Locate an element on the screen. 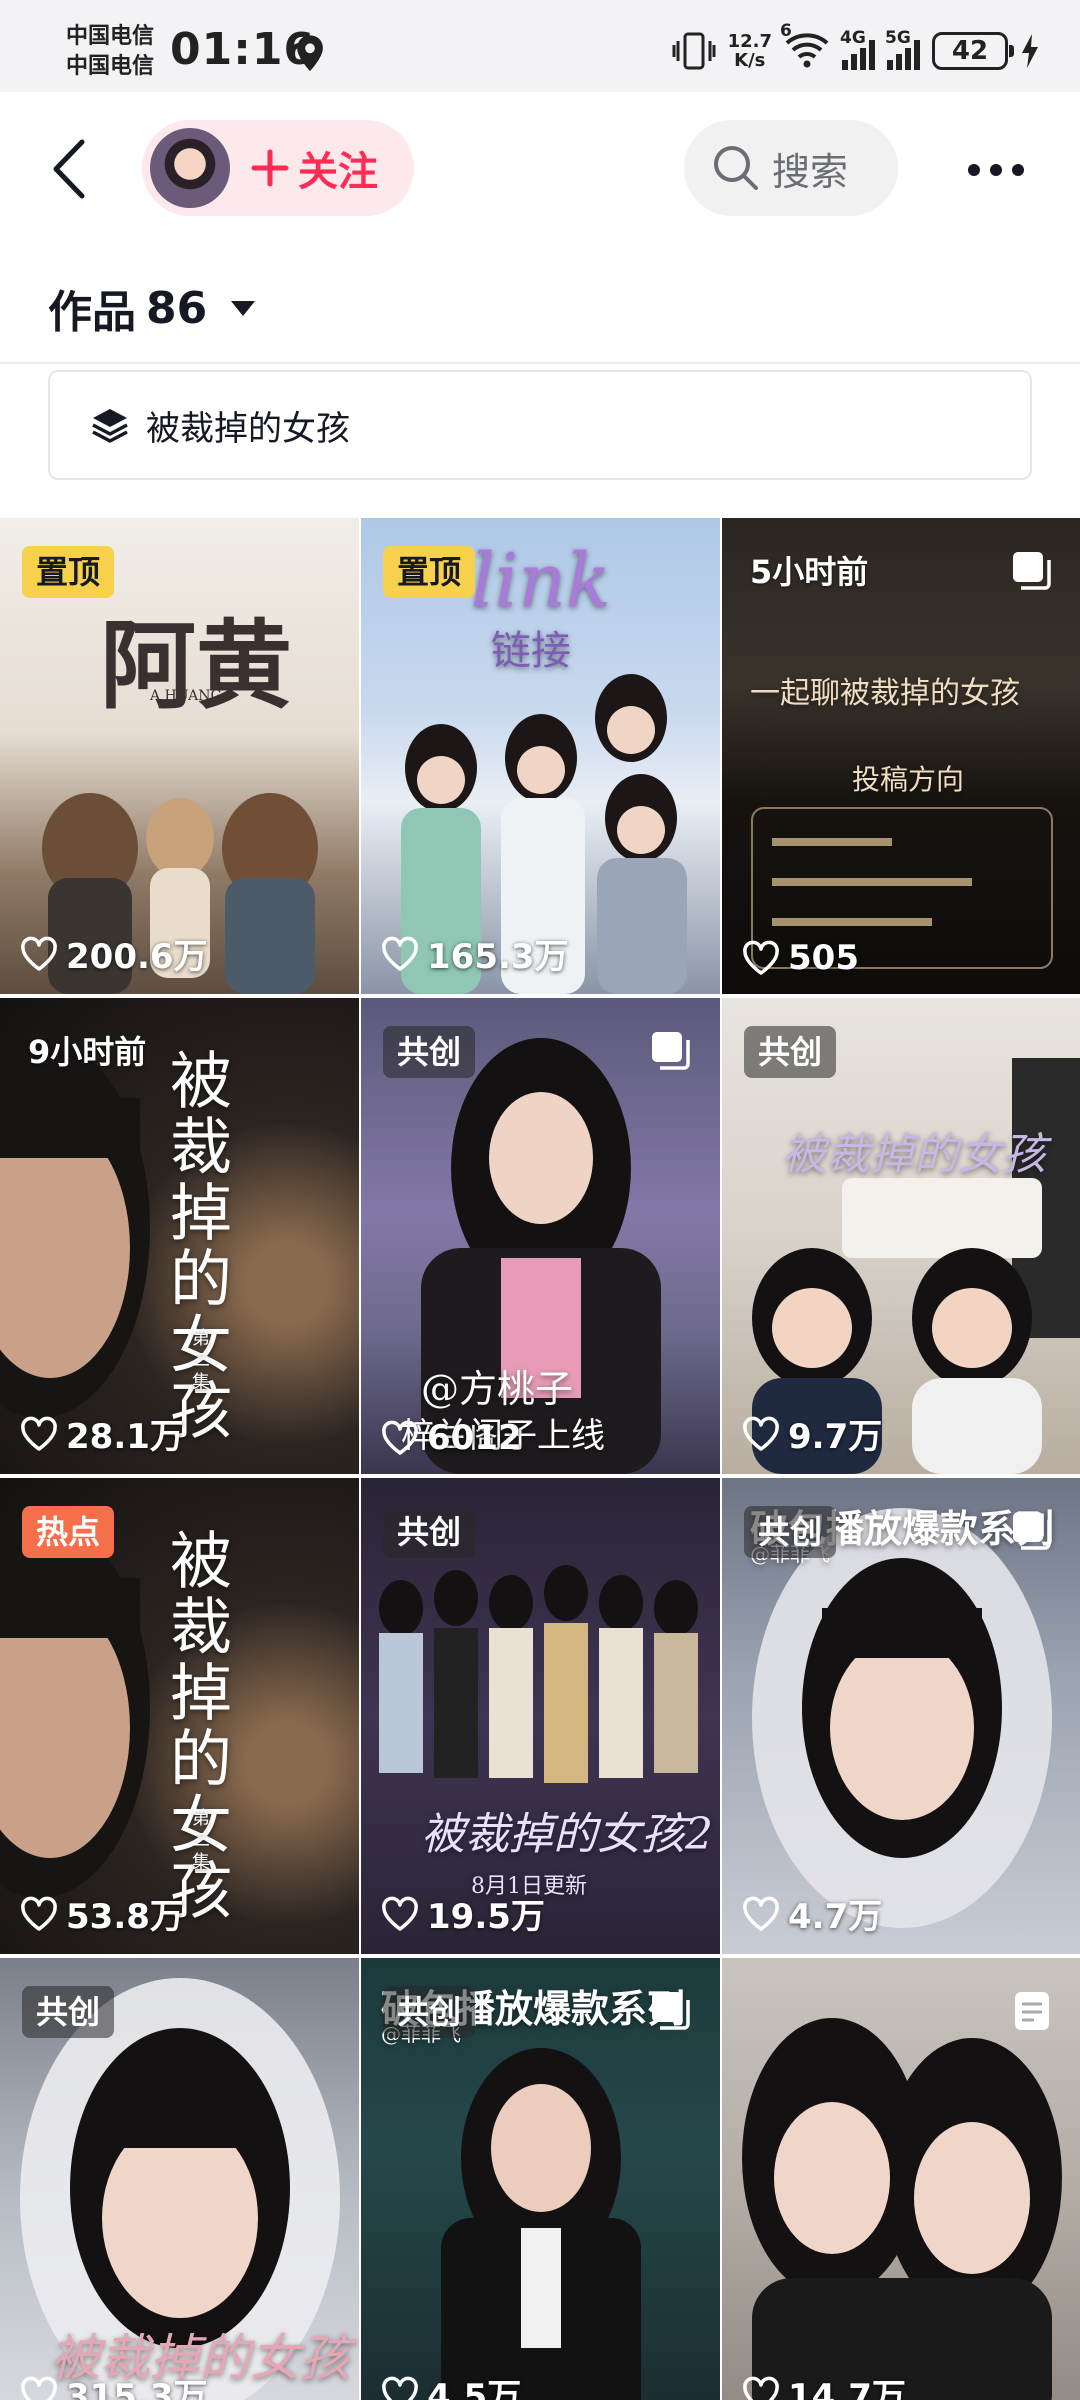 Image resolution: width=1080 pixels, height=2400 pixels. search-label: 搜索 is located at coordinates (810, 171).